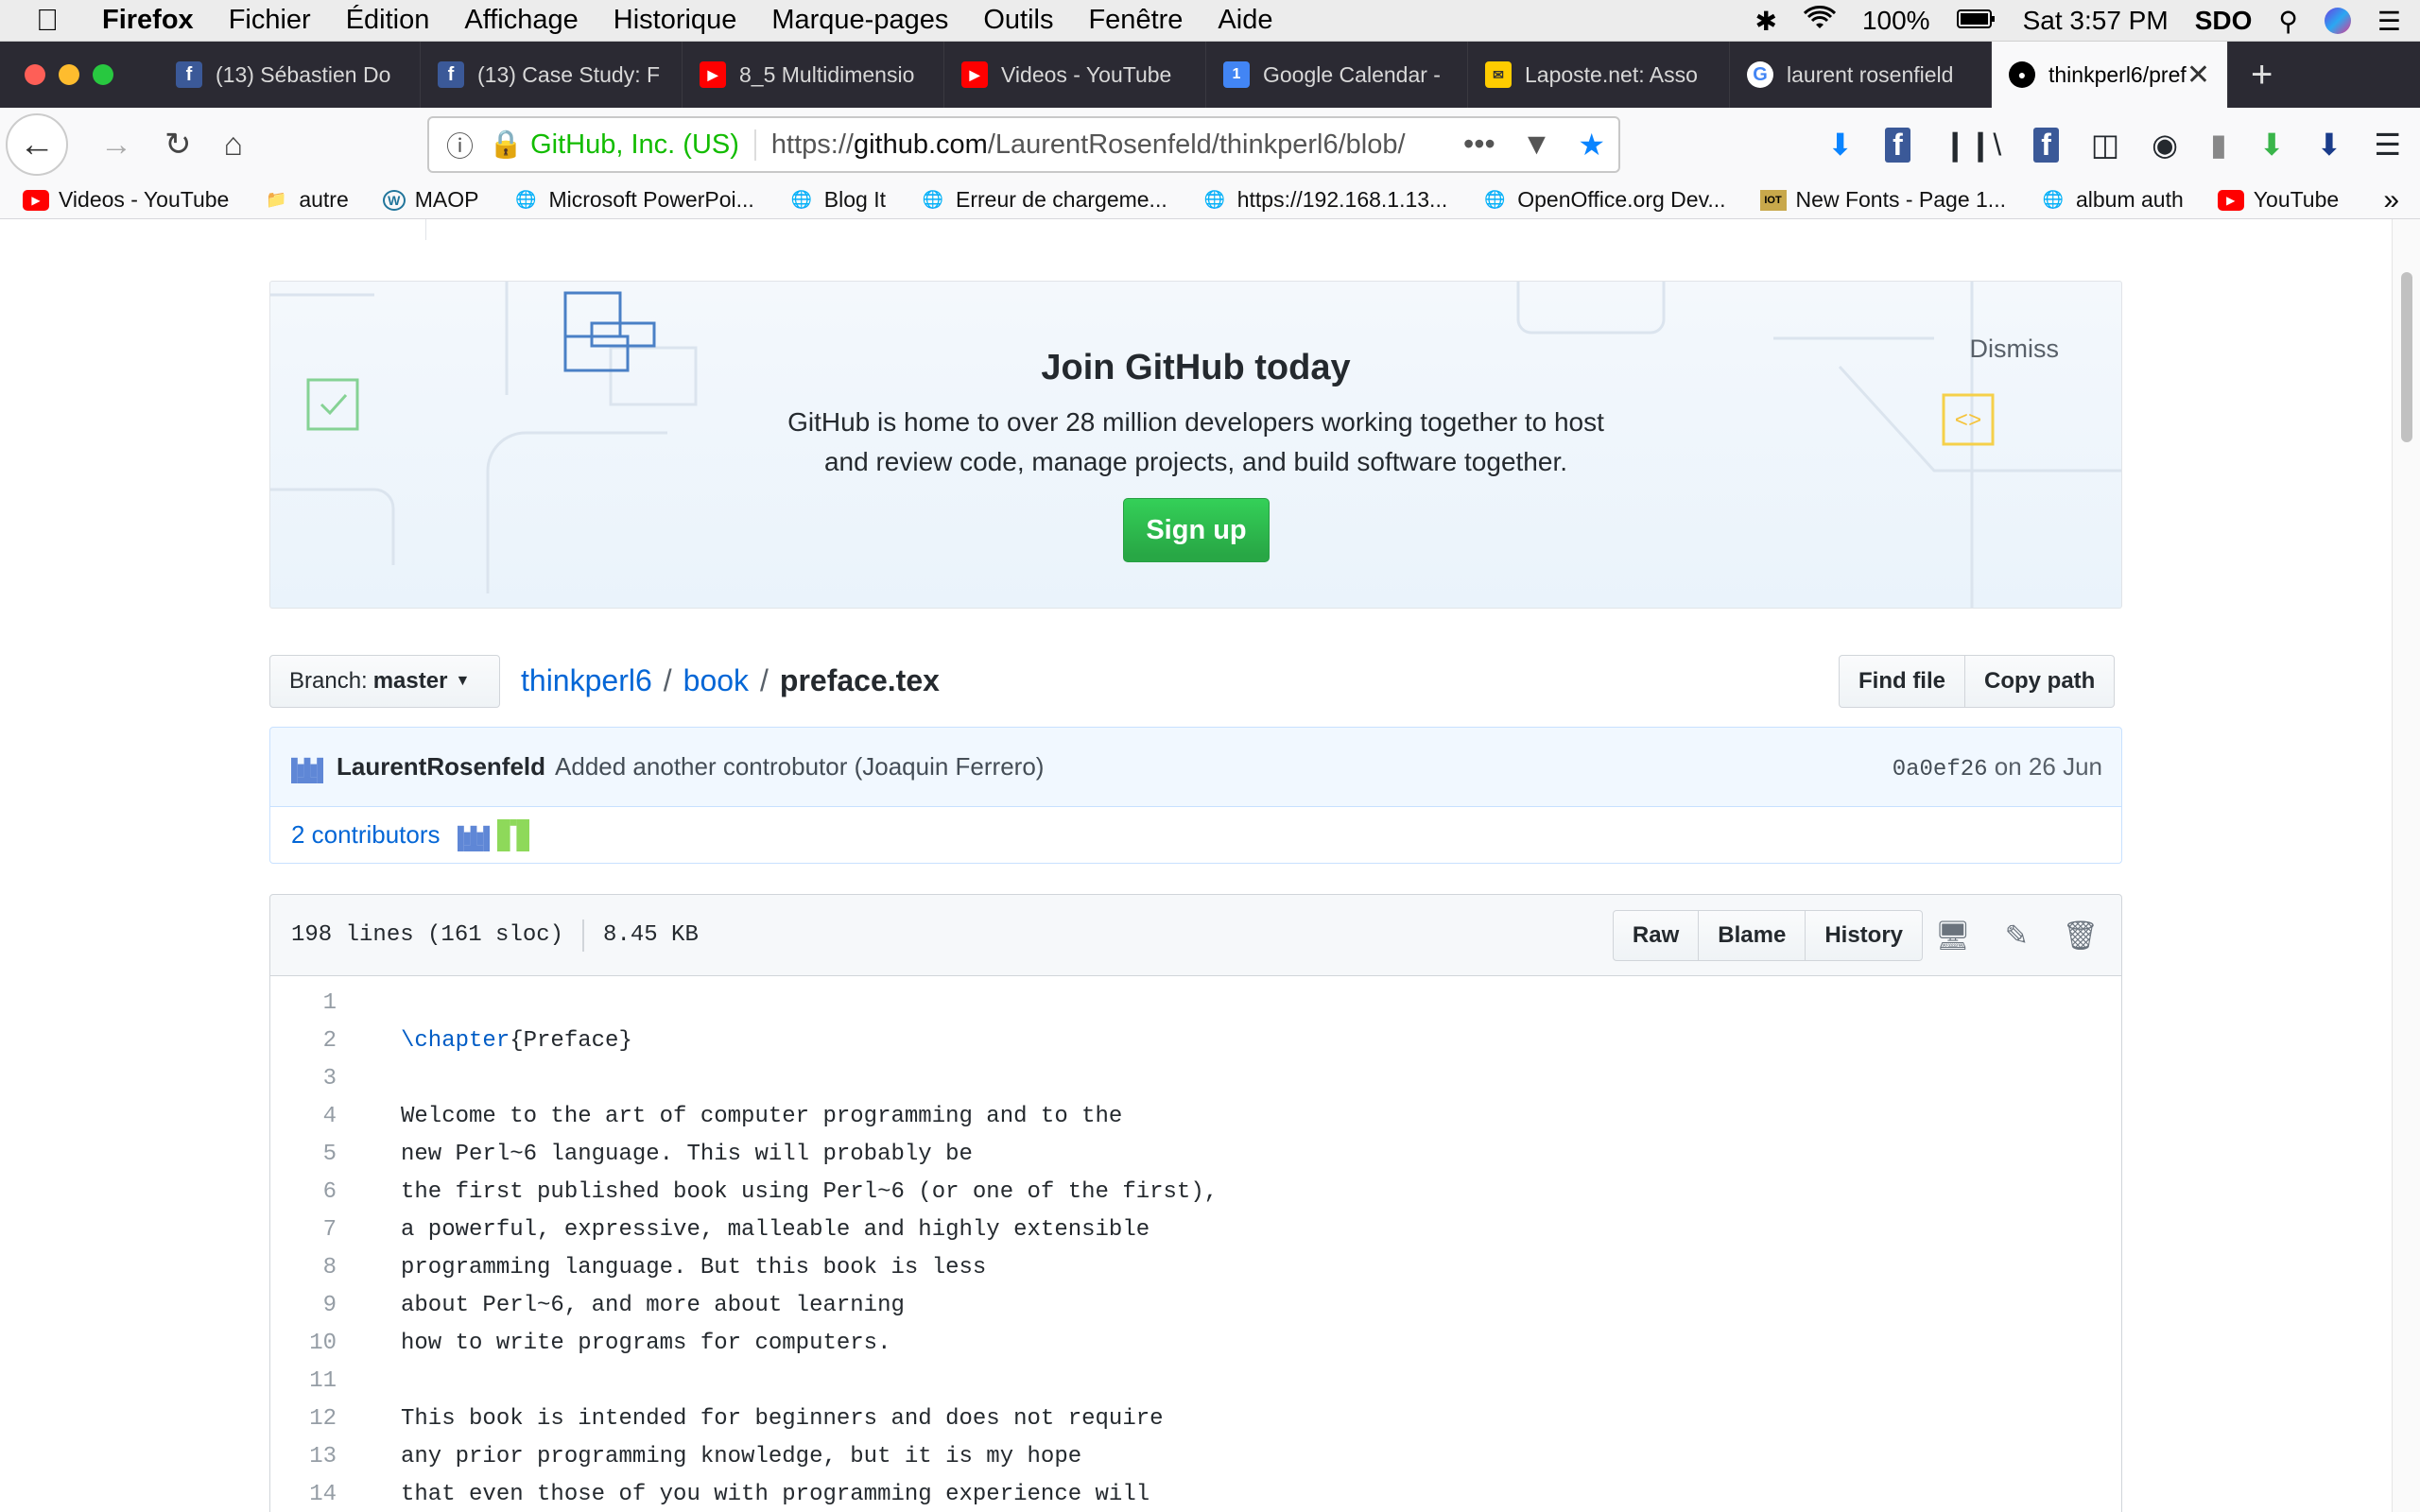 Image resolution: width=2420 pixels, height=1512 pixels. What do you see at coordinates (1976, 21) in the screenshot?
I see `battery-icon` at bounding box center [1976, 21].